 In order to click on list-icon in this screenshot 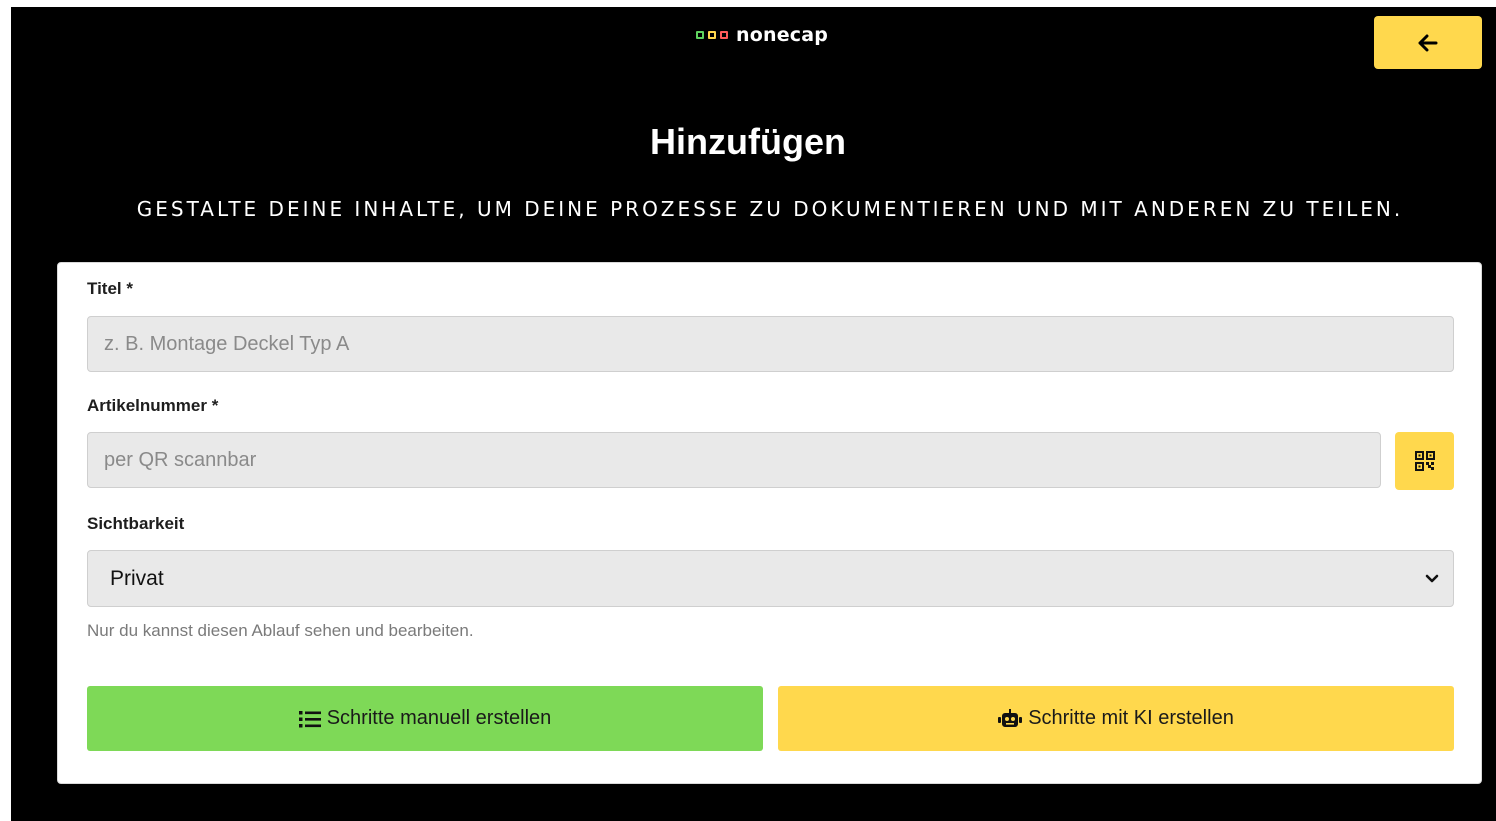, I will do `click(309, 718)`.